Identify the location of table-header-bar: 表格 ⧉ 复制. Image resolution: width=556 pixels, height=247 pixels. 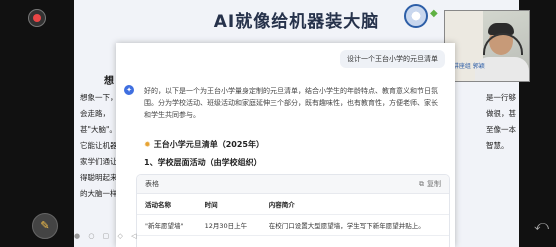
(293, 184).